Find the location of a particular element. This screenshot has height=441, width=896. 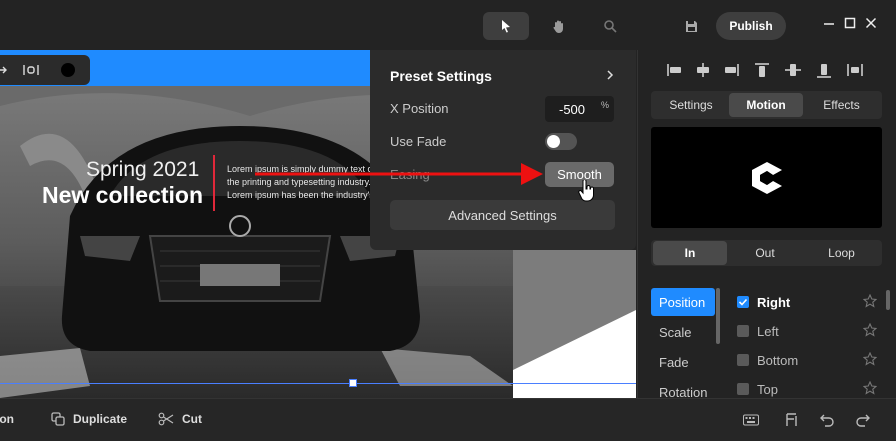

align-top-icon is located at coordinates (762, 70).